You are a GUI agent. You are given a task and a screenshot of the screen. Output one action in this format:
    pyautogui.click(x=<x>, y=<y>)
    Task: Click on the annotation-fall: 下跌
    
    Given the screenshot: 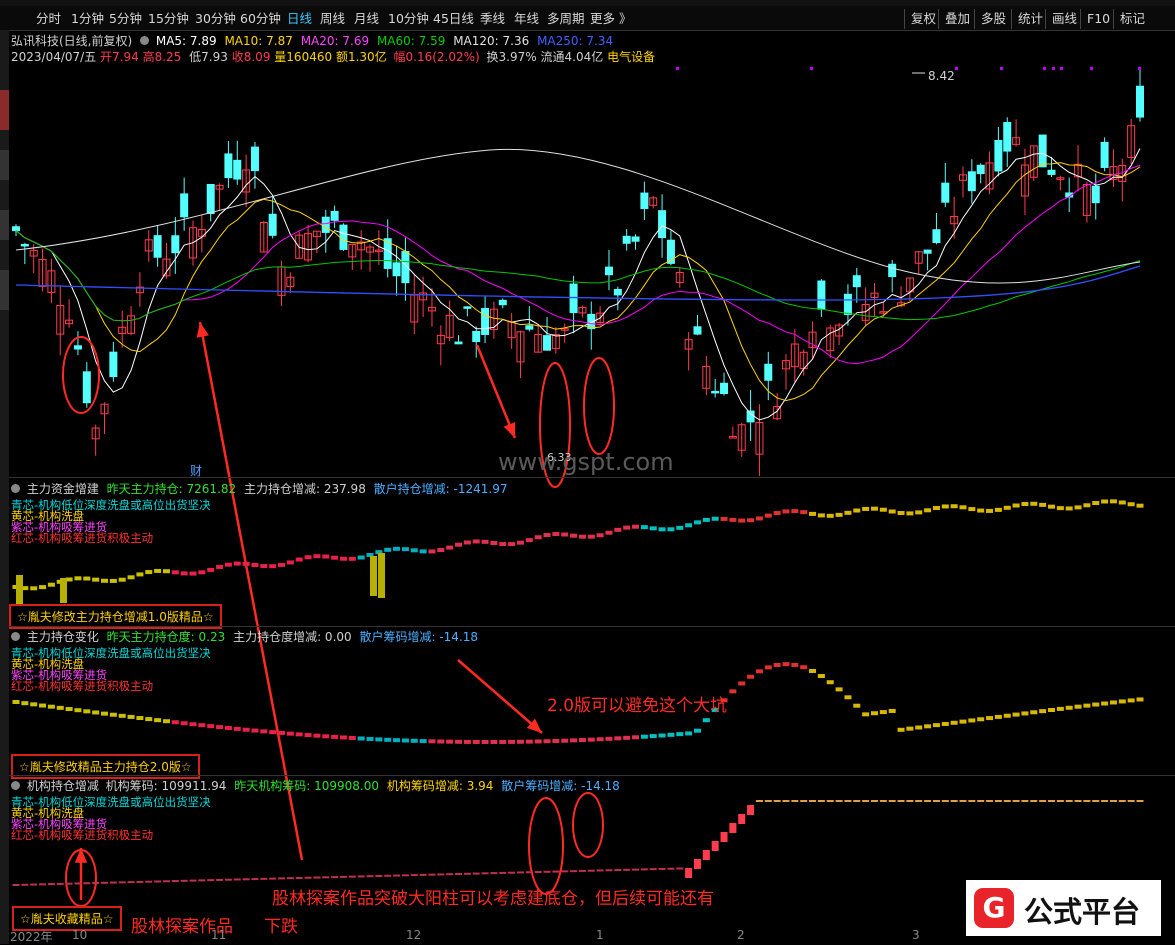 What is the action you would take?
    pyautogui.click(x=281, y=927)
    